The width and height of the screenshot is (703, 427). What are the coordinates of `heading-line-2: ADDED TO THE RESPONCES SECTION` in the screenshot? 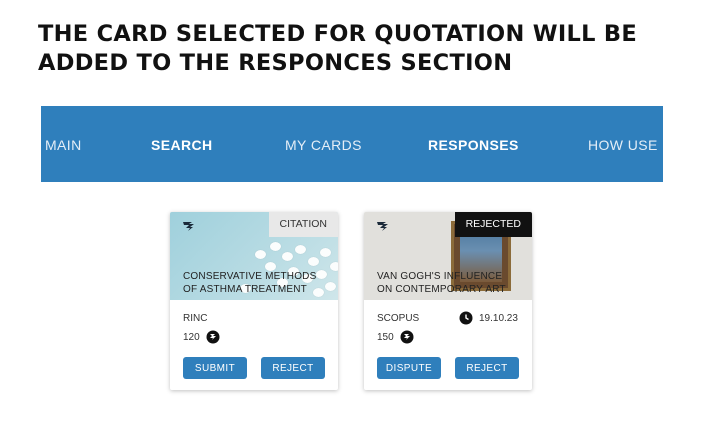 It's located at (275, 63).